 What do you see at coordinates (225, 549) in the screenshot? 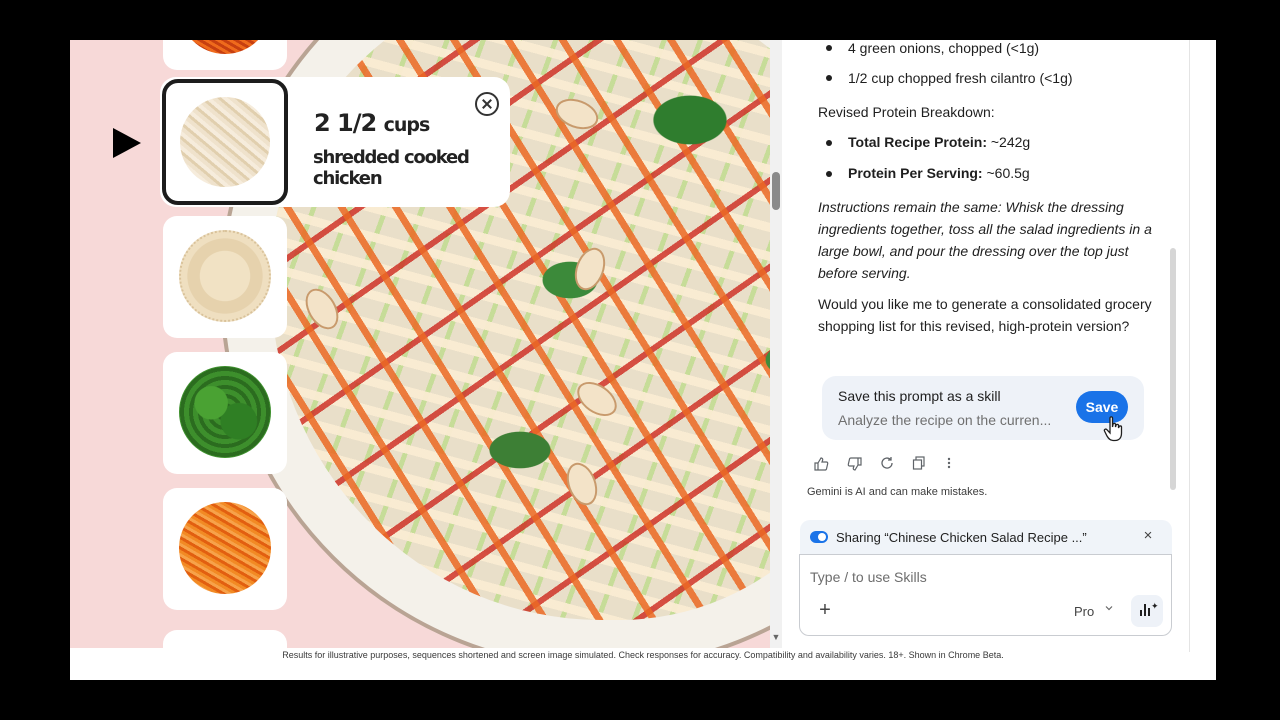
I see `thumbnail-carrot` at bounding box center [225, 549].